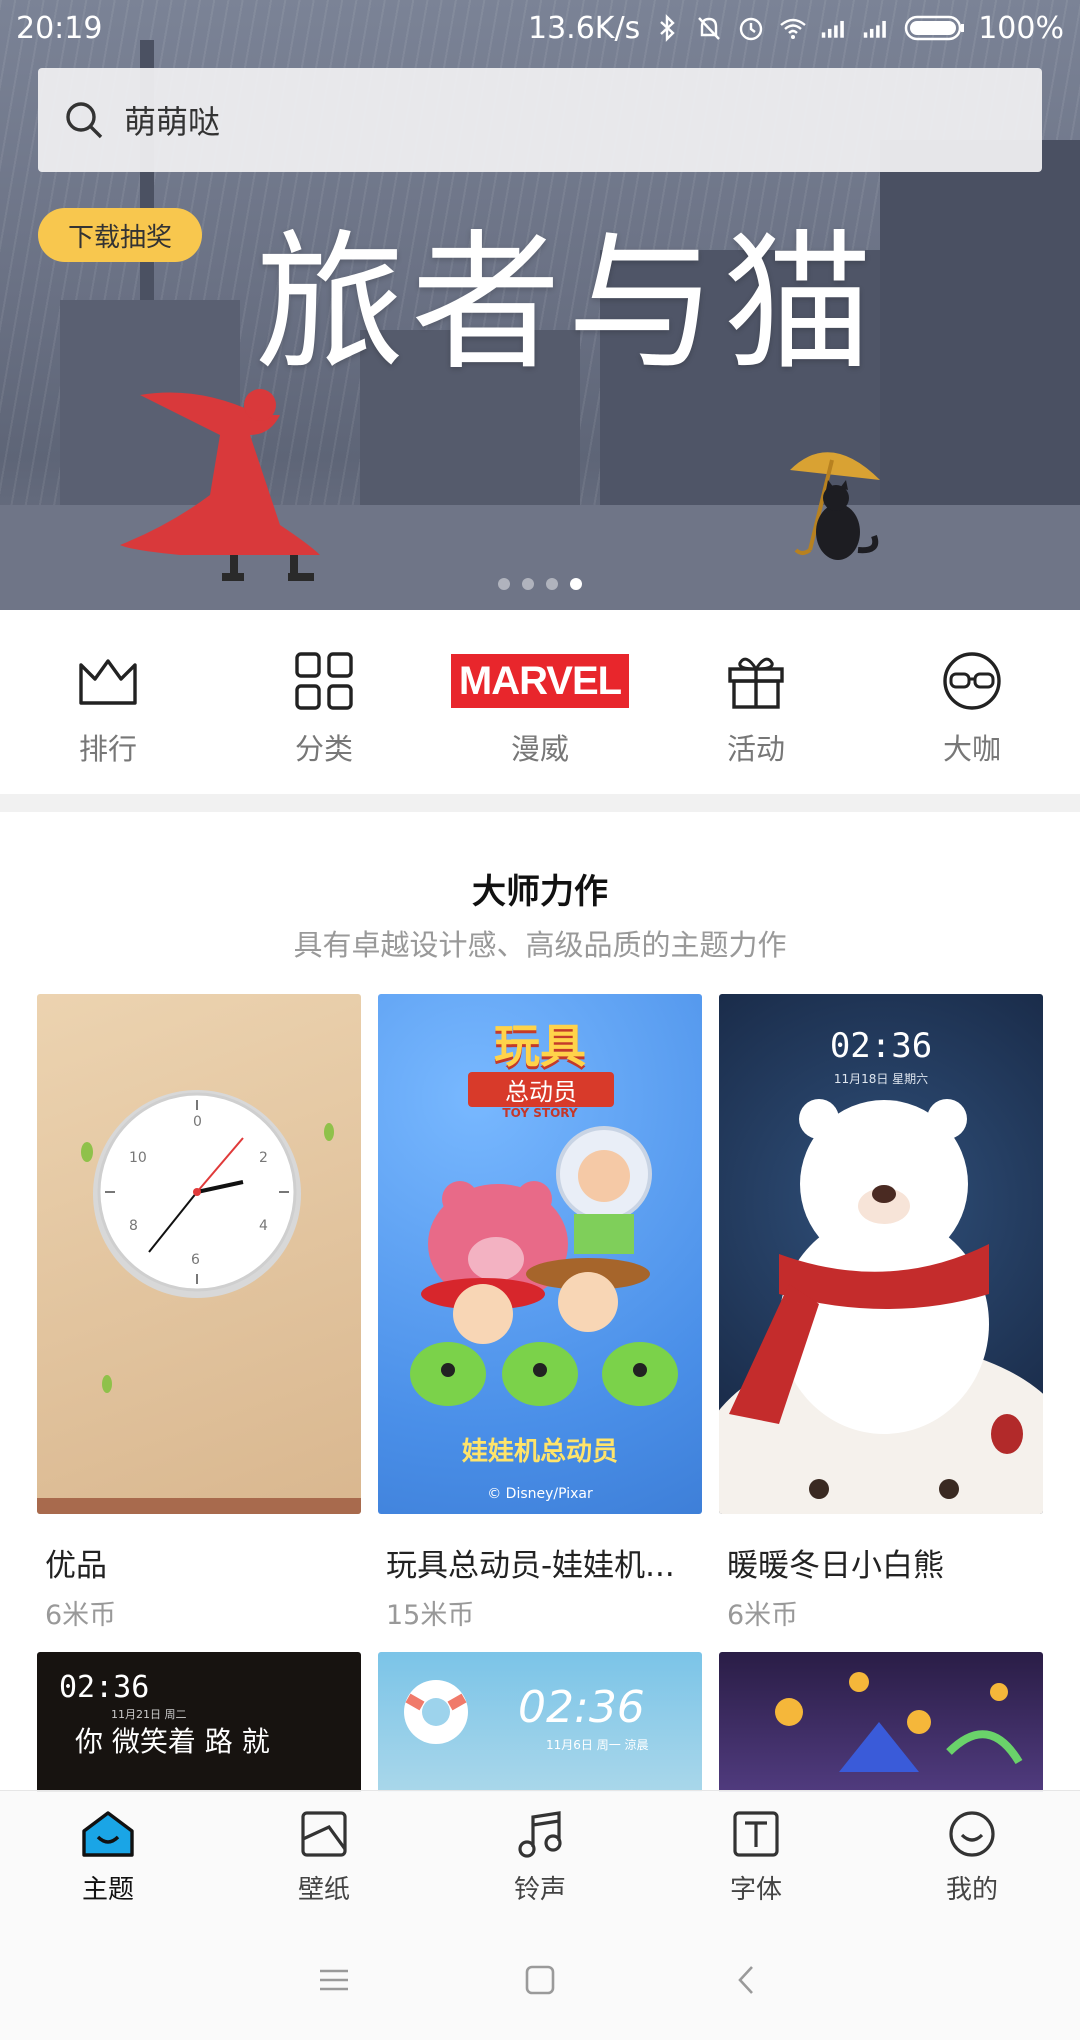 The image size is (1080, 2040). I want to click on gift-icon, so click(756, 683).